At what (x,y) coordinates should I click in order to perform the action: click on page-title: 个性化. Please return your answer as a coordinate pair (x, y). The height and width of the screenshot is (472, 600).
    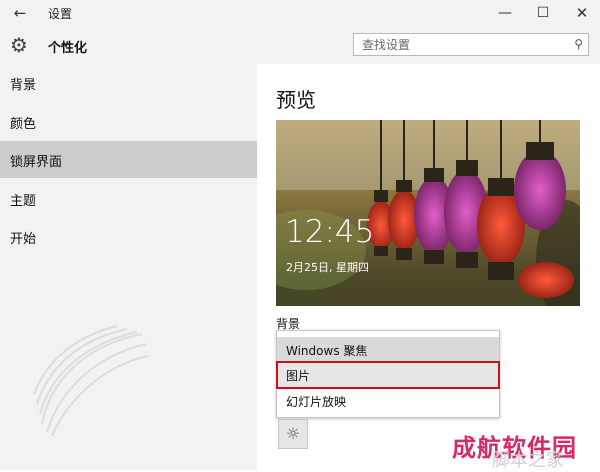
    Looking at the image, I should click on (68, 48).